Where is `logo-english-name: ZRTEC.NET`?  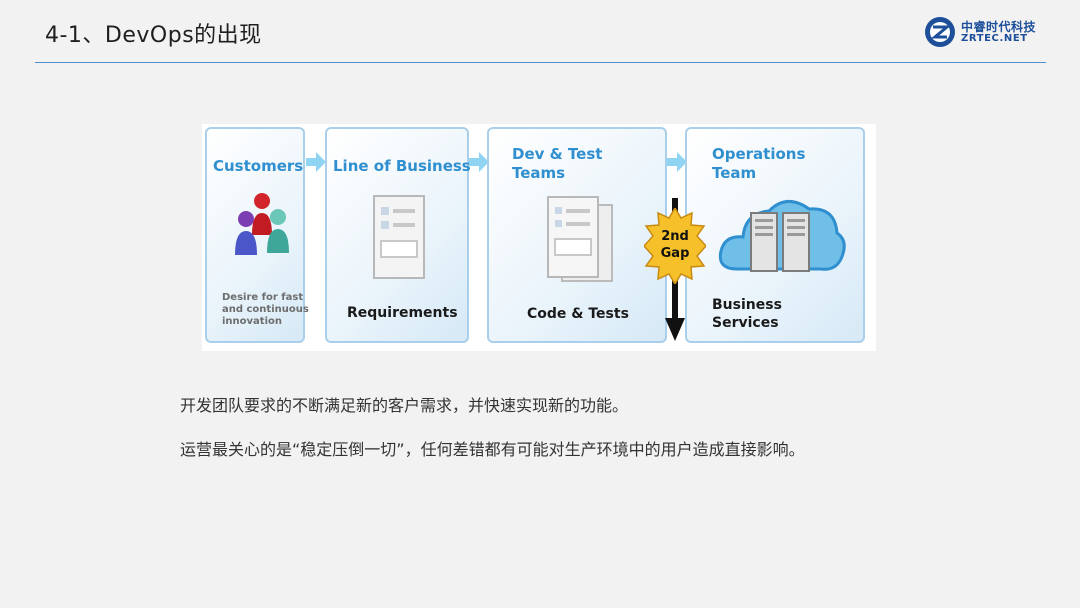
logo-english-name: ZRTEC.NET is located at coordinates (994, 38).